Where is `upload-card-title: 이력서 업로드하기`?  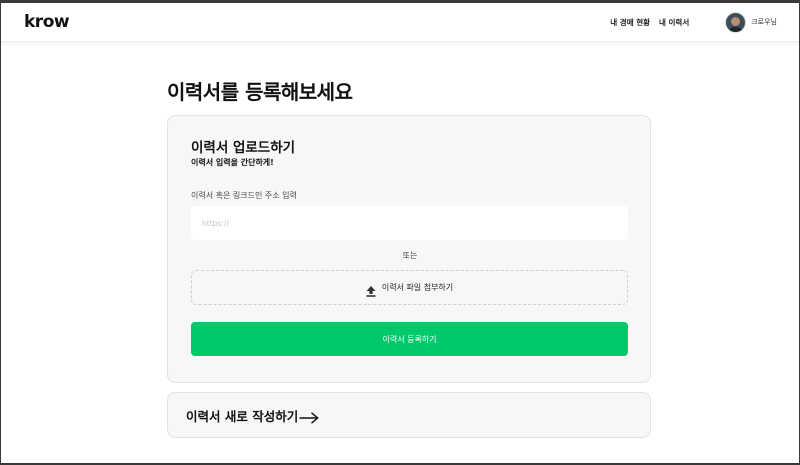 upload-card-title: 이력서 업로드하기 is located at coordinates (243, 148).